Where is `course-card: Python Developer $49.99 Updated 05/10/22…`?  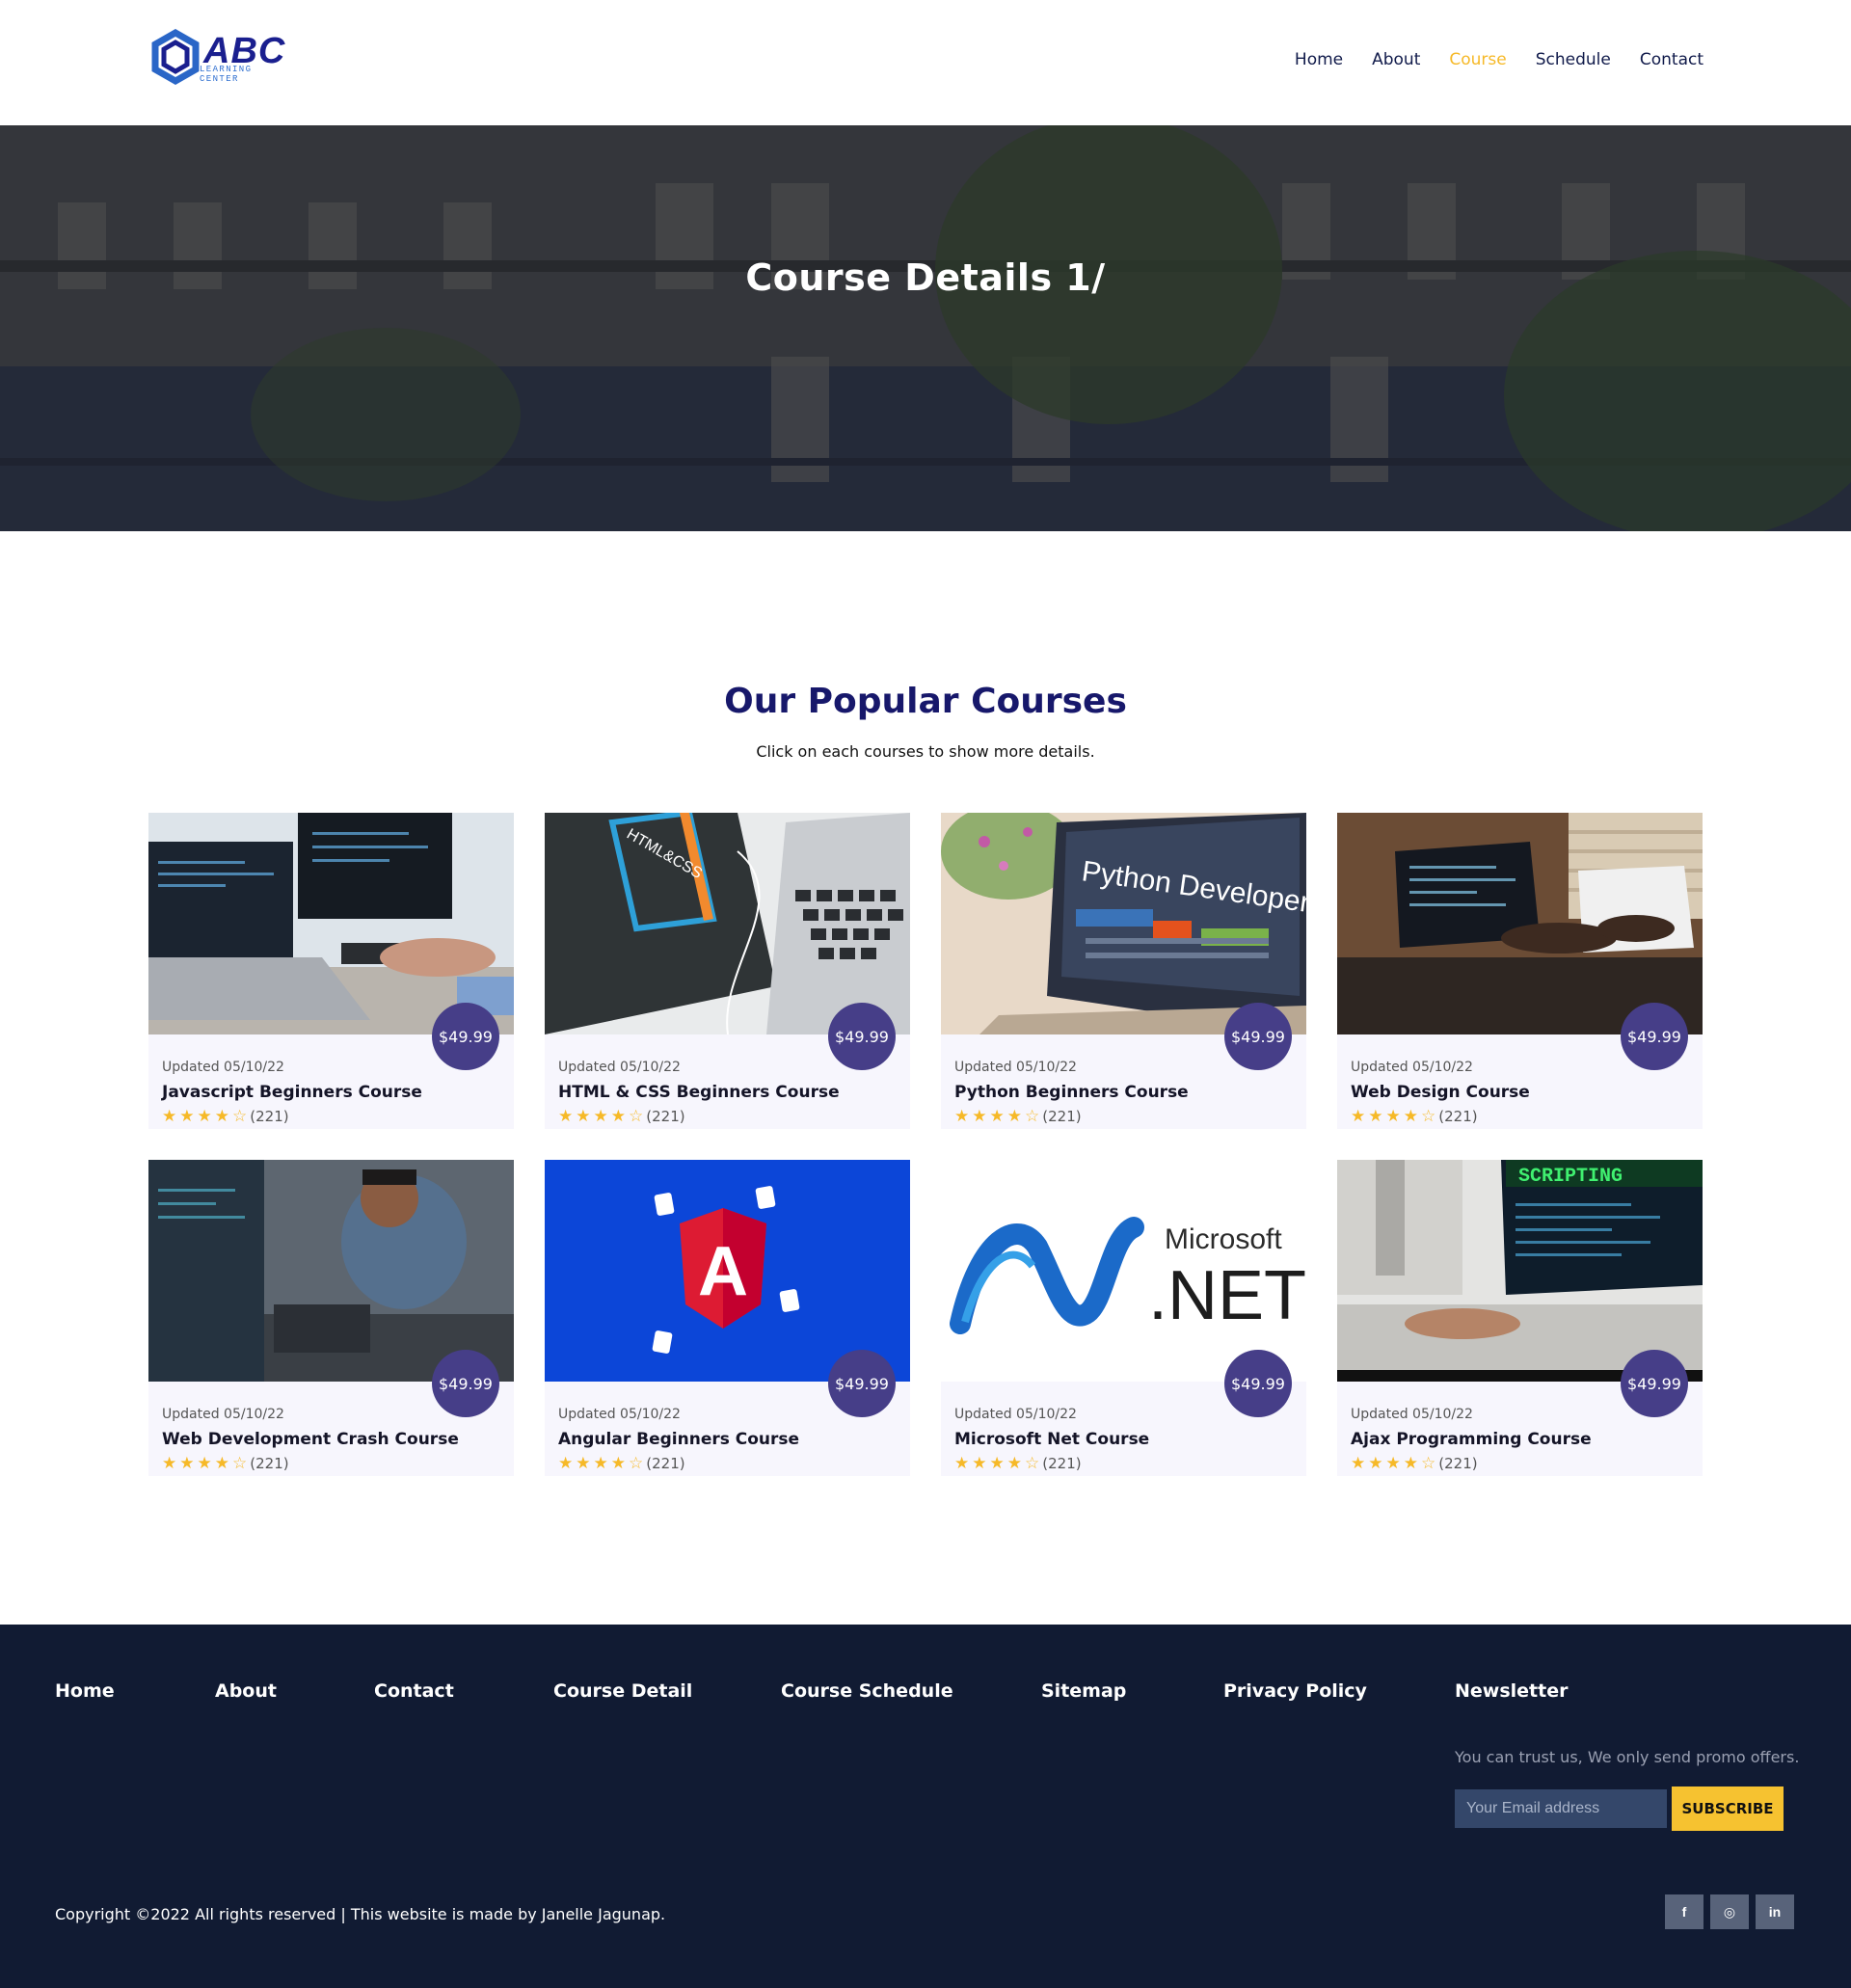 course-card: Python Developer $49.99 Updated 05/10/22… is located at coordinates (1123, 971).